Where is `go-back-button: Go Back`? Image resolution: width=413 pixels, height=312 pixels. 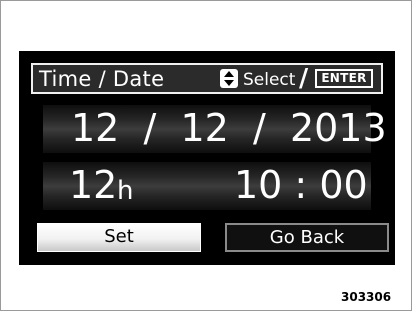
go-back-button: Go Back is located at coordinates (307, 237).